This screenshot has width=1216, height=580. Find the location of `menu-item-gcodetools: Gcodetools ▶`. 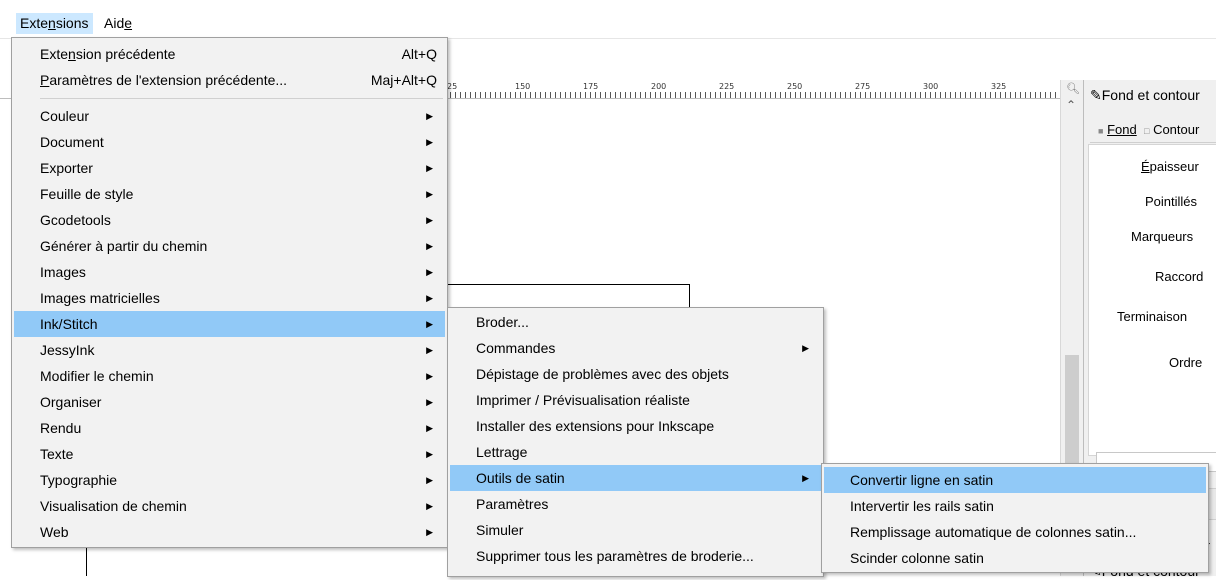

menu-item-gcodetools: Gcodetools ▶ is located at coordinates (229, 220).